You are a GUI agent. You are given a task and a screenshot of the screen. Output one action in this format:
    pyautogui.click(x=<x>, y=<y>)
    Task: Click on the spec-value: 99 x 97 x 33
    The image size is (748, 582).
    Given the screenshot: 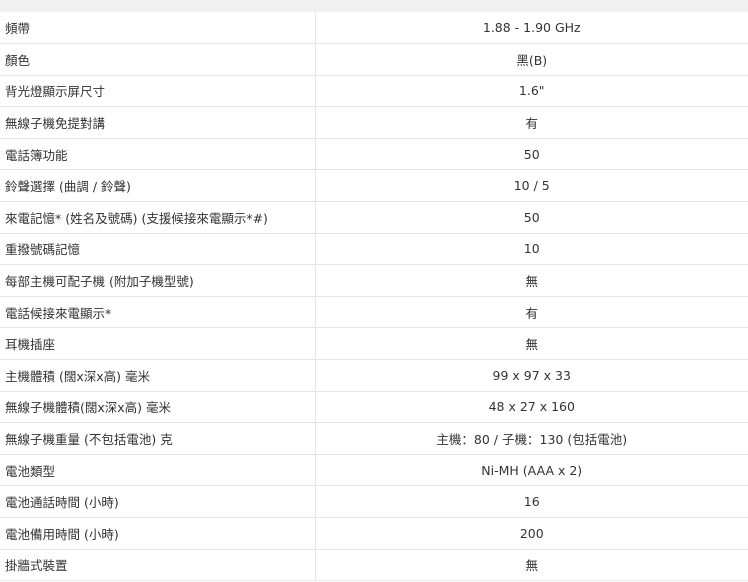 What is the action you would take?
    pyautogui.click(x=531, y=375)
    